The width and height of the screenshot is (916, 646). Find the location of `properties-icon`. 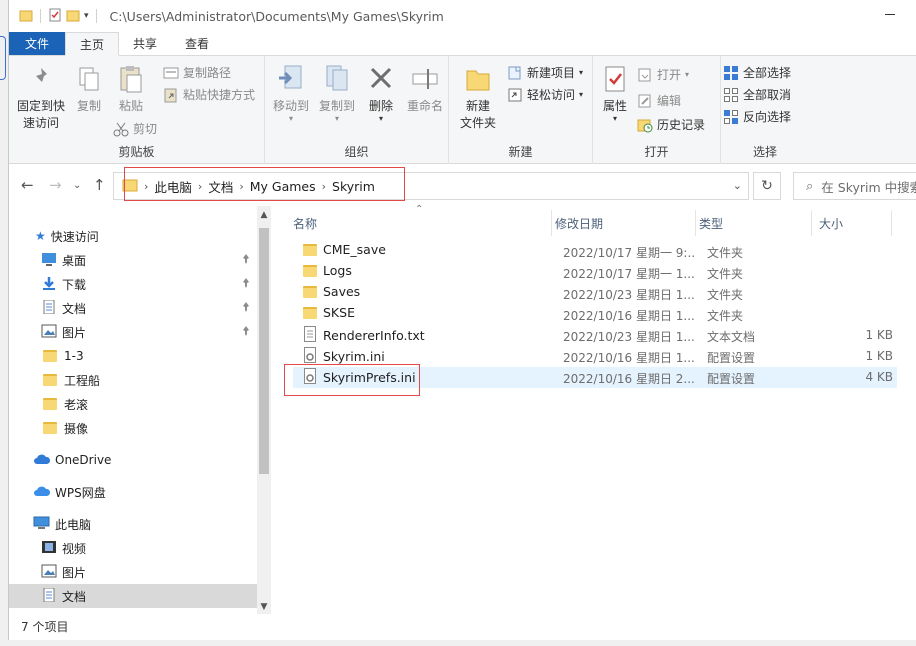

properties-icon is located at coordinates (615, 79).